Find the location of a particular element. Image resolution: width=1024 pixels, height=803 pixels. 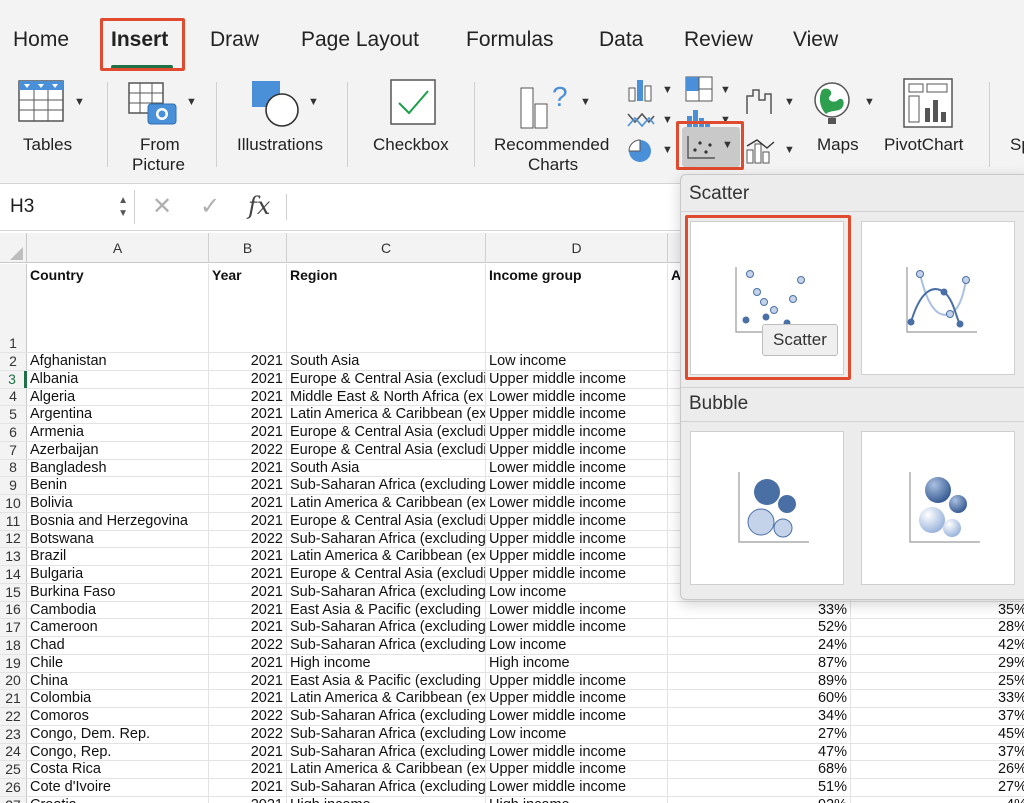

hierarchy-chart-icon is located at coordinates (699, 89).